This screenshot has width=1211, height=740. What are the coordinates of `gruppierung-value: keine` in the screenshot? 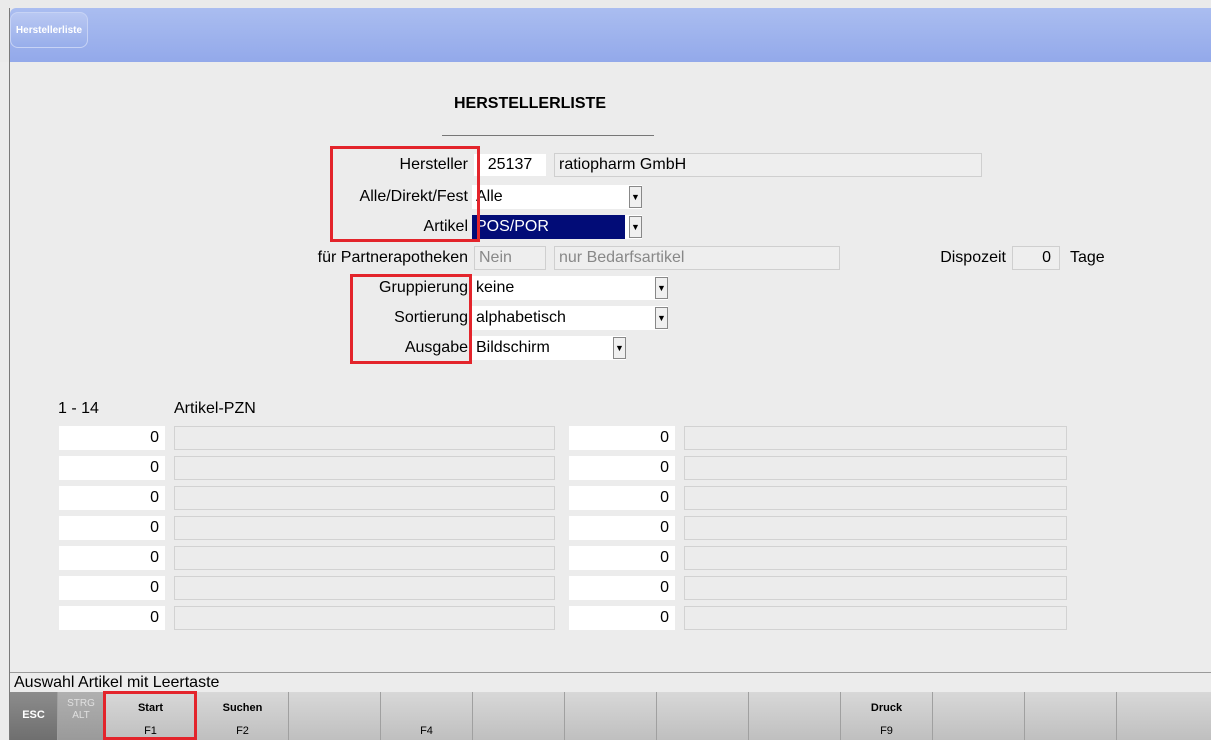 It's located at (495, 287).